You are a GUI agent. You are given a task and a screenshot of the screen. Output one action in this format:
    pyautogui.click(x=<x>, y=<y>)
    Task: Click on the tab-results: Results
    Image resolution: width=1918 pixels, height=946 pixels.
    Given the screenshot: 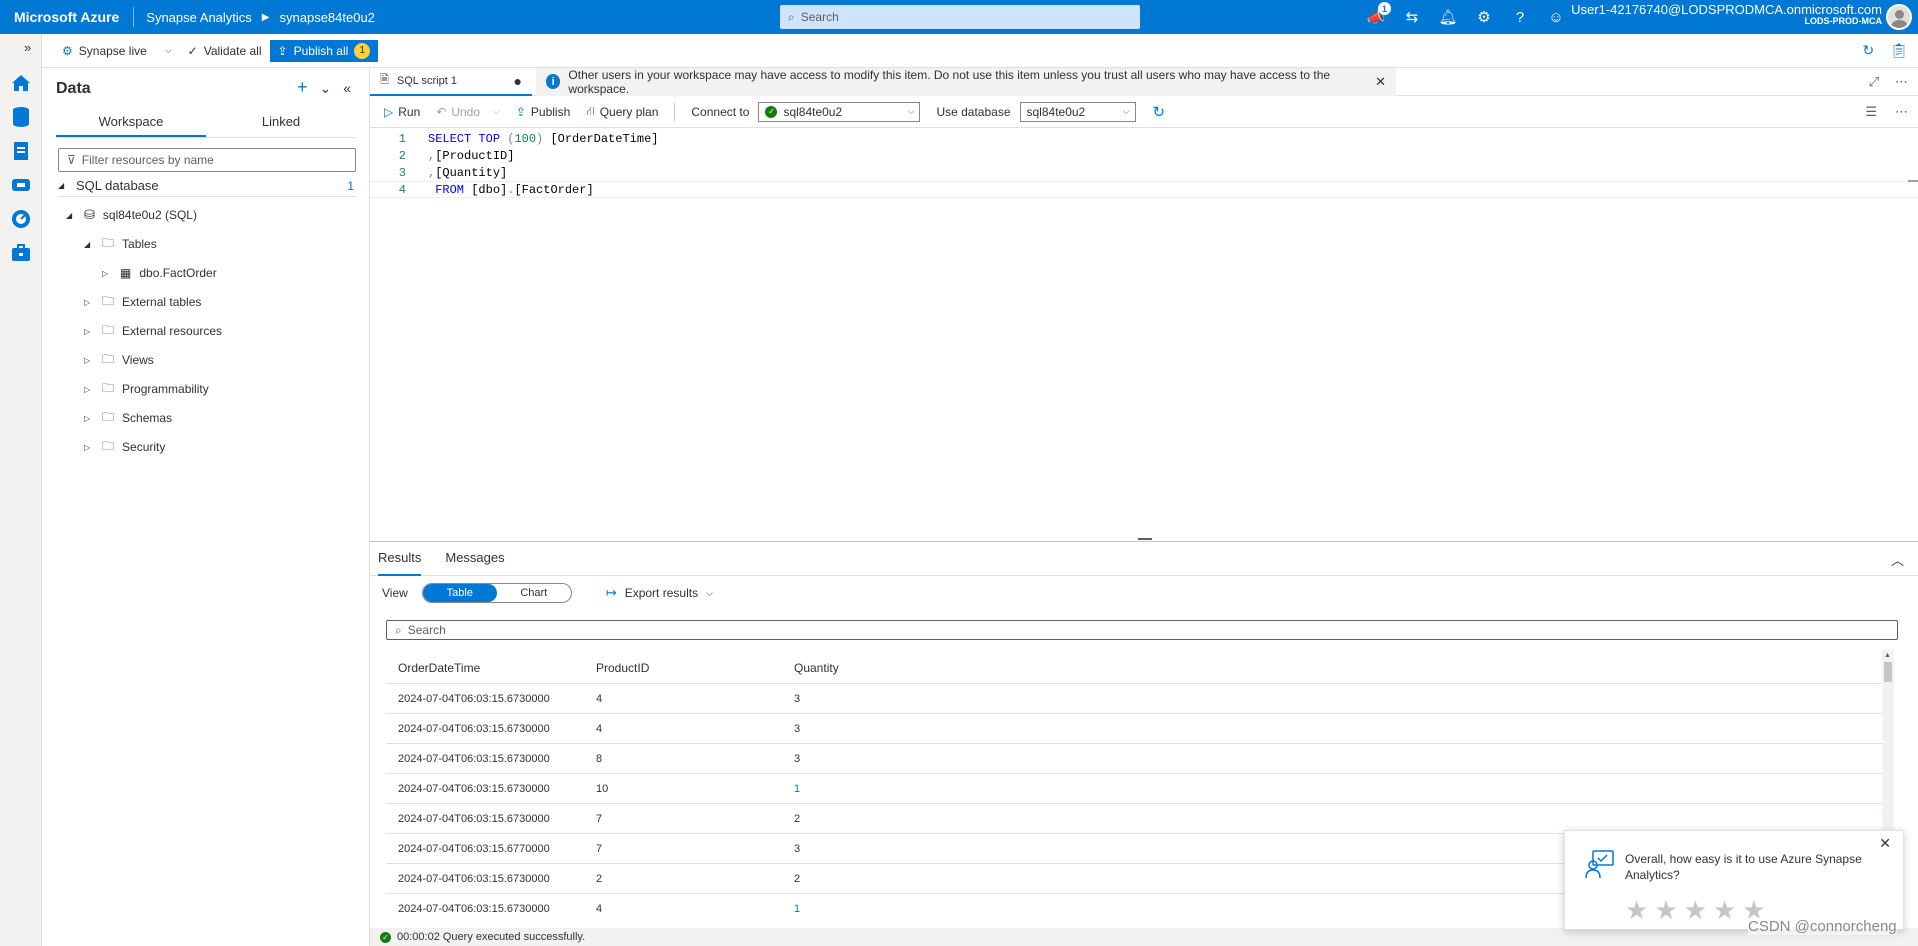 What is the action you would take?
    pyautogui.click(x=400, y=559)
    